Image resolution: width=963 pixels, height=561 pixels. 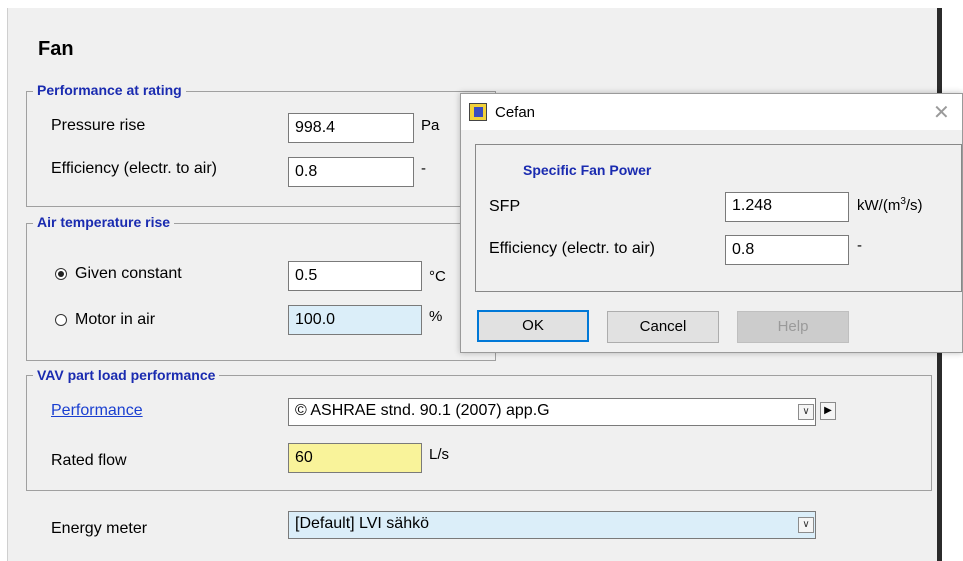 What do you see at coordinates (859, 245) in the screenshot?
I see `dialog-efficiency-unit: -` at bounding box center [859, 245].